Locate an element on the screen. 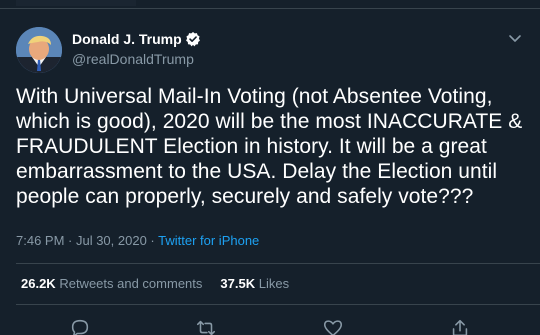 Image resolution: width=540 pixels, height=335 pixels. previous-tweet-edge is located at coordinates (270, 4).